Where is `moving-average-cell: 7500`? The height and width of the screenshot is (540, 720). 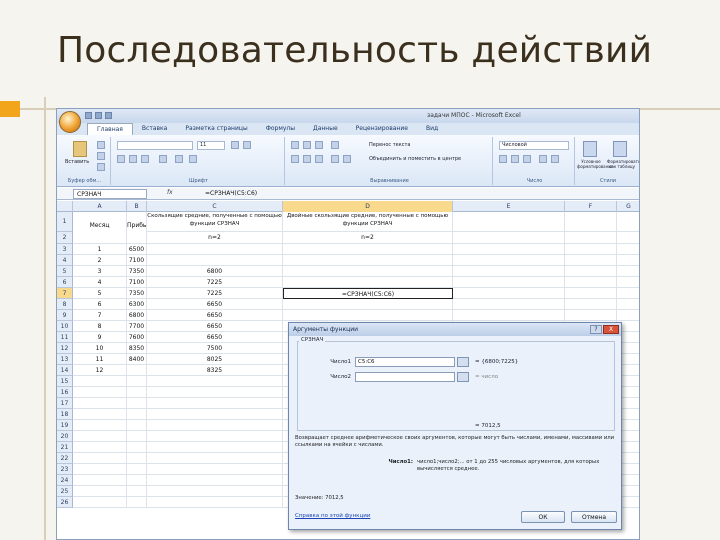
moving-average-cell: 7500 is located at coordinates (215, 348).